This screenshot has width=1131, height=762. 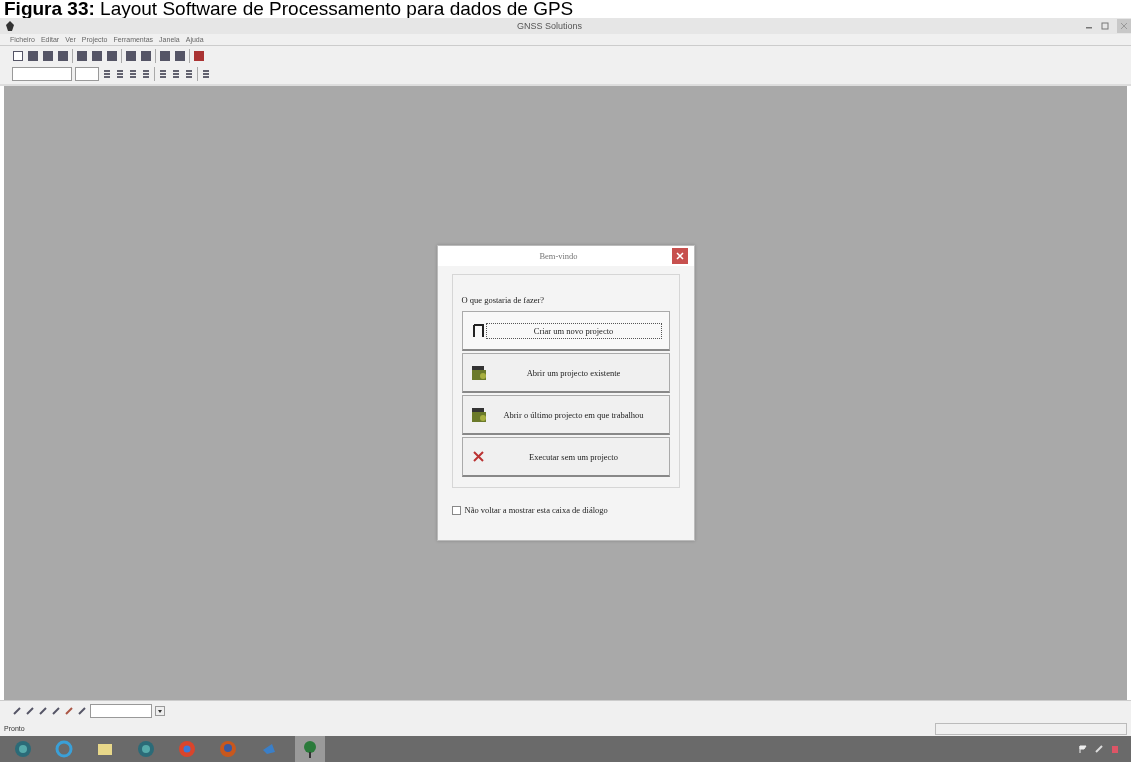 I want to click on close-button, so click(x=679, y=256).